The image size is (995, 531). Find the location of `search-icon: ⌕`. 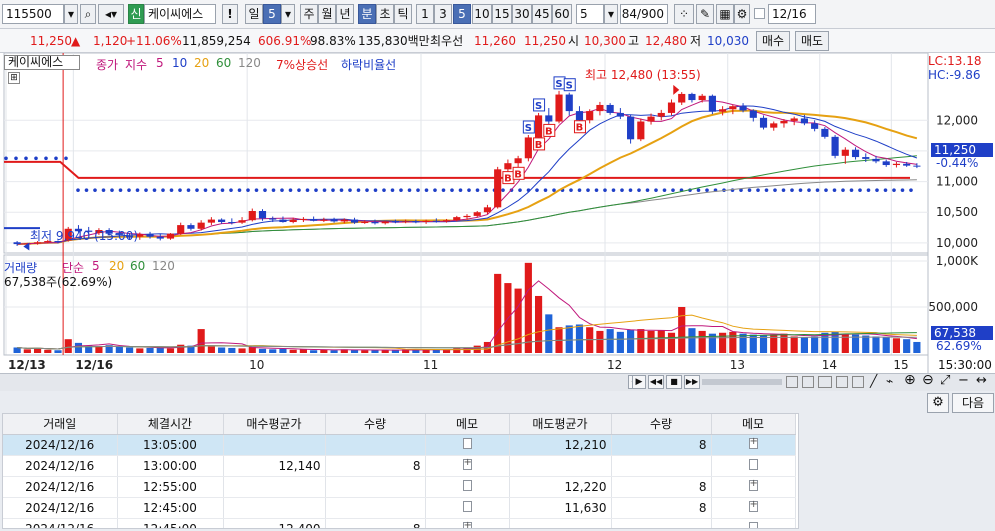

search-icon: ⌕ is located at coordinates (88, 14).